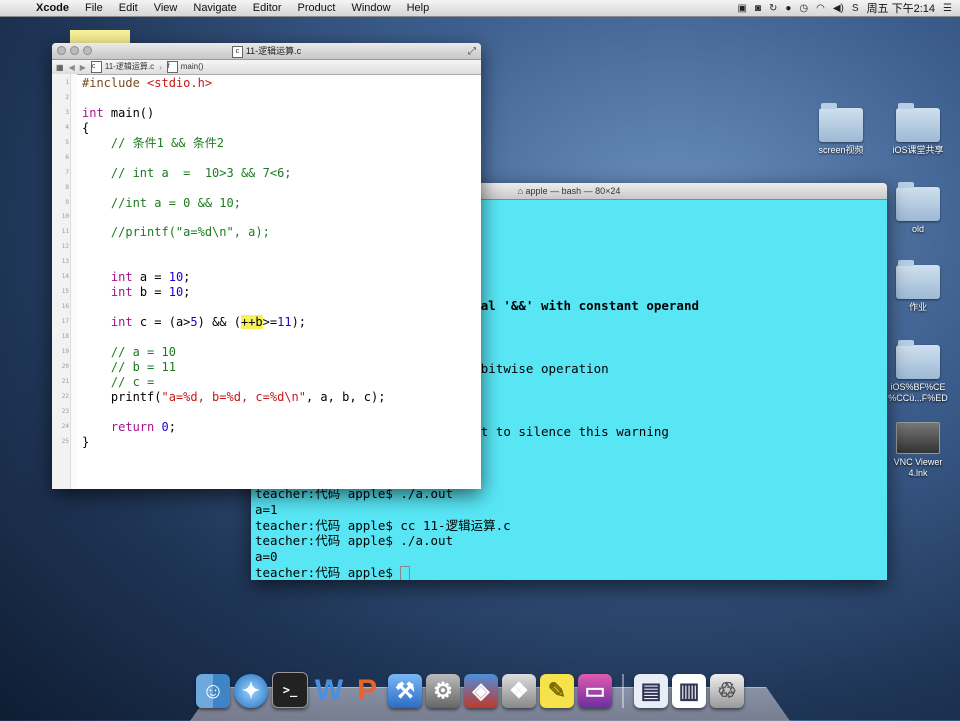 The height and width of the screenshot is (721, 960). Describe the element at coordinates (65, 411) in the screenshot. I see `line-number: 23` at that location.